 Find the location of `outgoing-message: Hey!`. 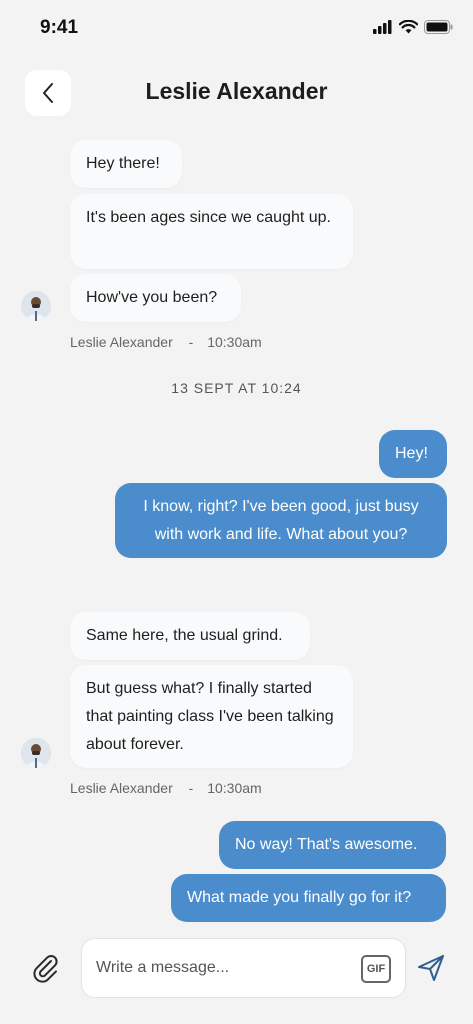

outgoing-message: Hey! is located at coordinates (413, 454).